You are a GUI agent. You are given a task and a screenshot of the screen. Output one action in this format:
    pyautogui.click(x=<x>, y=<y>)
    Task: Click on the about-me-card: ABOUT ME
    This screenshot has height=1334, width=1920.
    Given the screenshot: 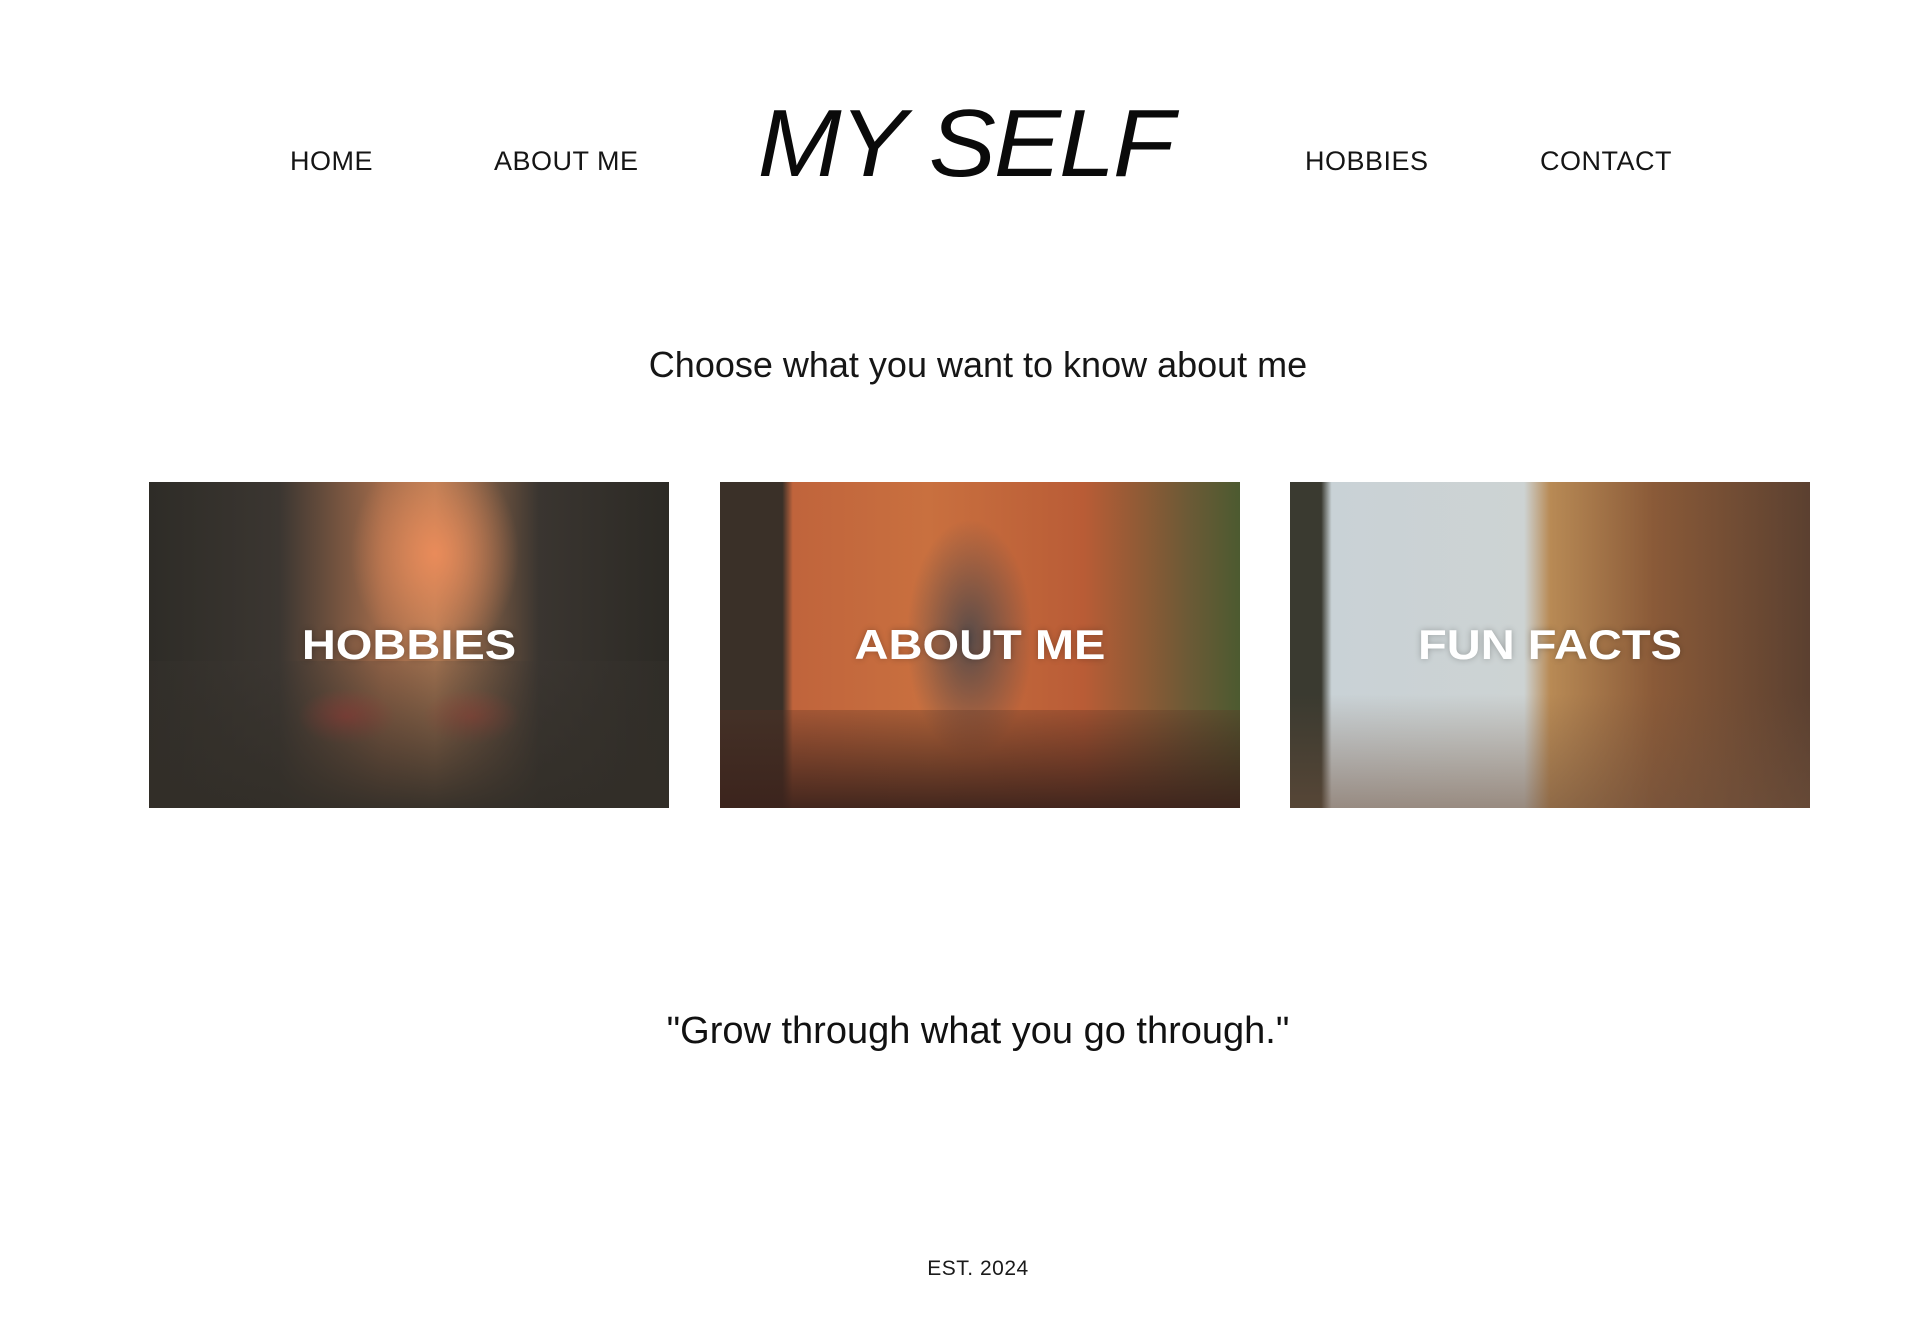 What is the action you would take?
    pyautogui.click(x=980, y=645)
    